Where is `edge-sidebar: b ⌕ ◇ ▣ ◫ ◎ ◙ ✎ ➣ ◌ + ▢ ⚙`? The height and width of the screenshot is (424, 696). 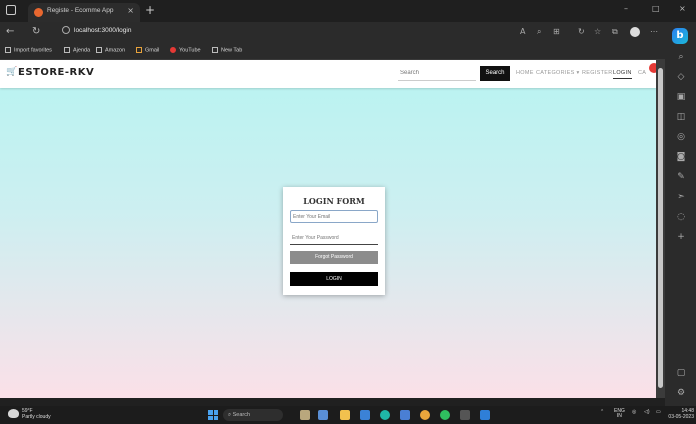
edge-sidebar: b ⌕ ◇ ▣ ◫ ◎ ◙ ✎ ➣ ◌ + ▢ ⚙ is located at coordinates (680, 214).